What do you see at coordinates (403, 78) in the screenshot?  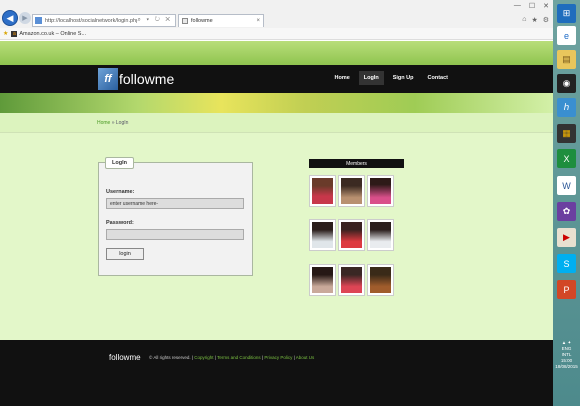 I see `nav-signup: Sign Up` at bounding box center [403, 78].